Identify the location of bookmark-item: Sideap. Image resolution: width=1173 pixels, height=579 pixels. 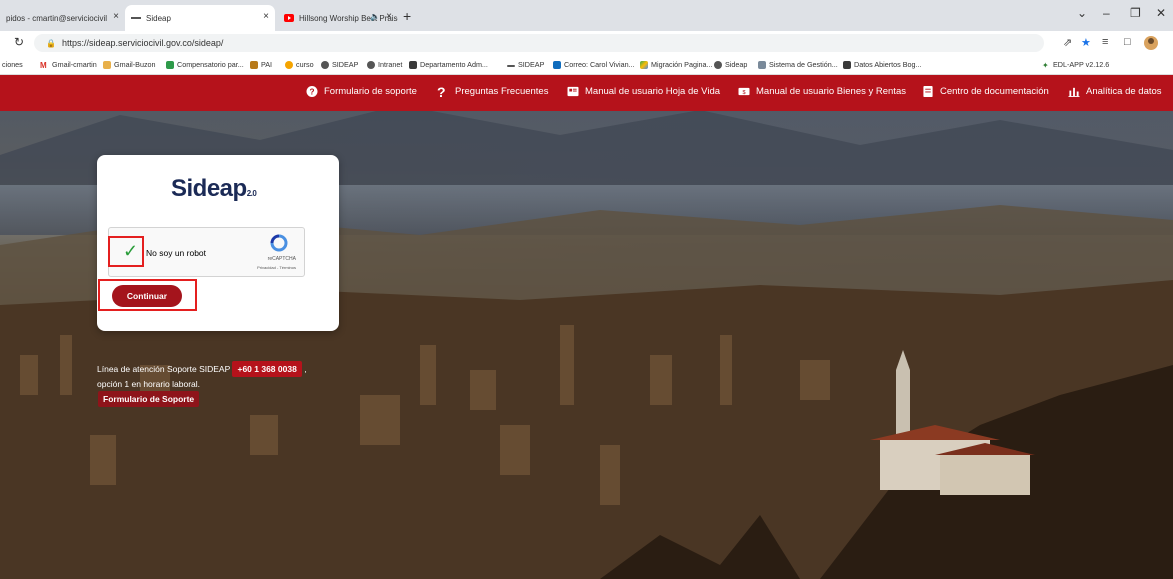
(730, 64).